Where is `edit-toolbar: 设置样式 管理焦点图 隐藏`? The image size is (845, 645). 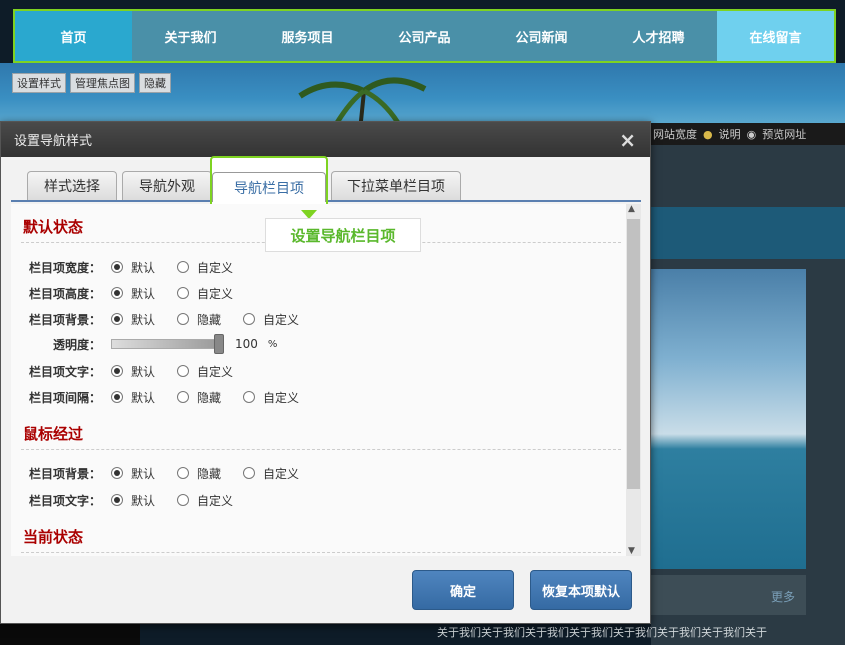 edit-toolbar: 设置样式 管理焦点图 隐藏 is located at coordinates (91, 83).